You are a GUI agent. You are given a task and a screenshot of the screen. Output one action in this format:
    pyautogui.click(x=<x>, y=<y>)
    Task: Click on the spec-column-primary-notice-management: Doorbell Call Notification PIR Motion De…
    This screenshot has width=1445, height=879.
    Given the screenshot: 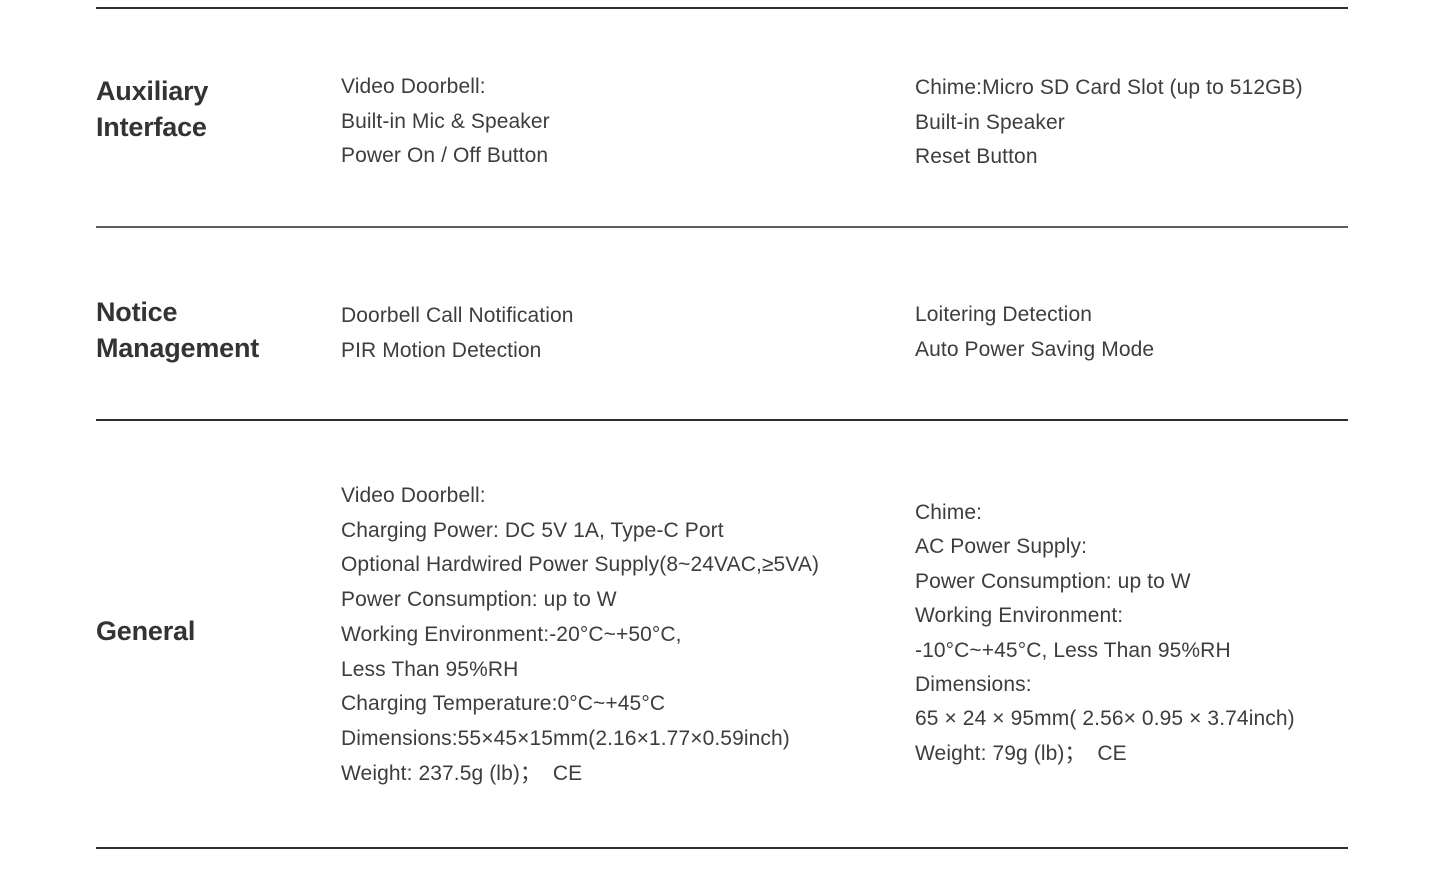 What is the action you would take?
    pyautogui.click(x=628, y=297)
    